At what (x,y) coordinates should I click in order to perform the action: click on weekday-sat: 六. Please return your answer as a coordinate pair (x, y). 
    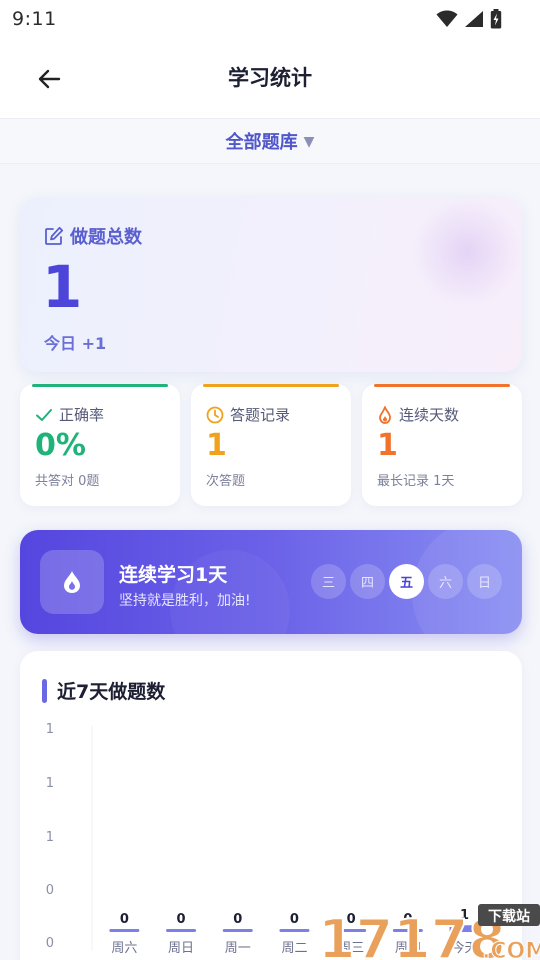
    Looking at the image, I should click on (445, 581).